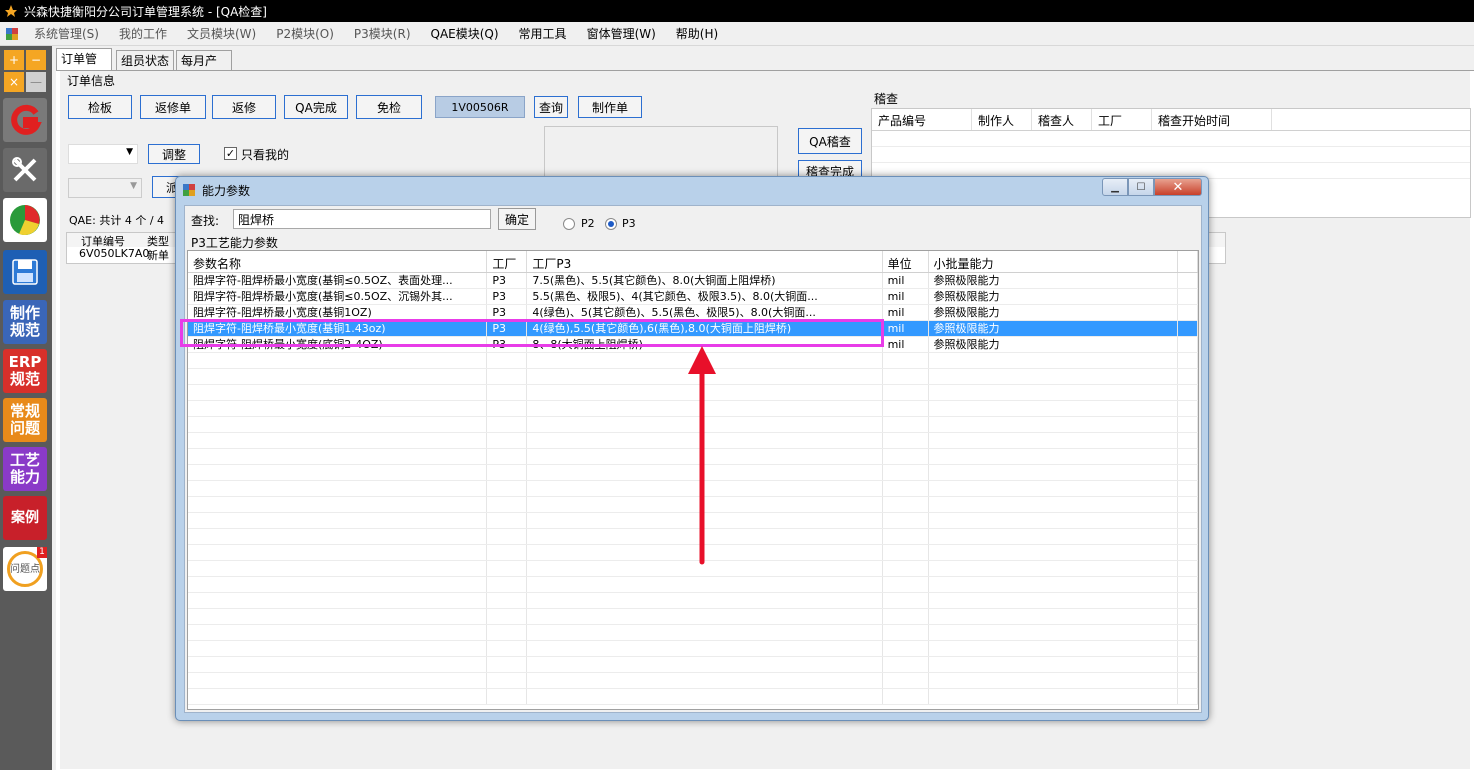  What do you see at coordinates (24, 428) in the screenshot?
I see `sidebar-item-label: 问题` at bounding box center [24, 428].